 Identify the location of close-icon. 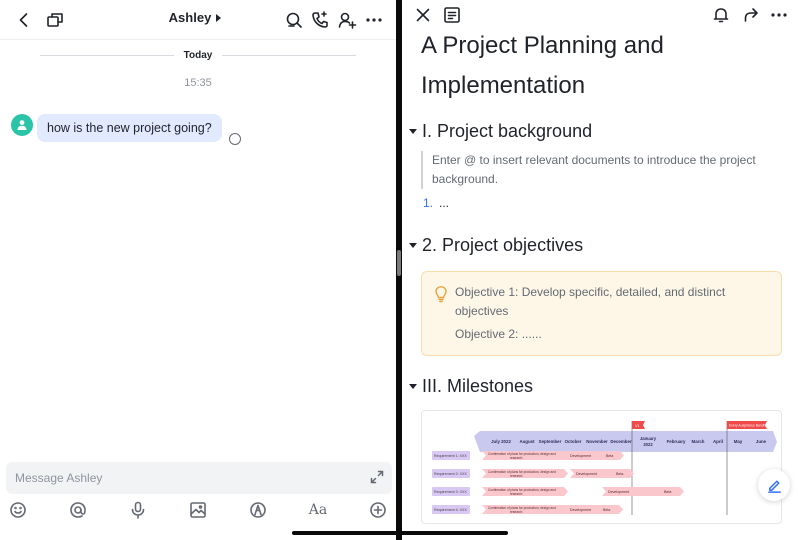
(423, 15).